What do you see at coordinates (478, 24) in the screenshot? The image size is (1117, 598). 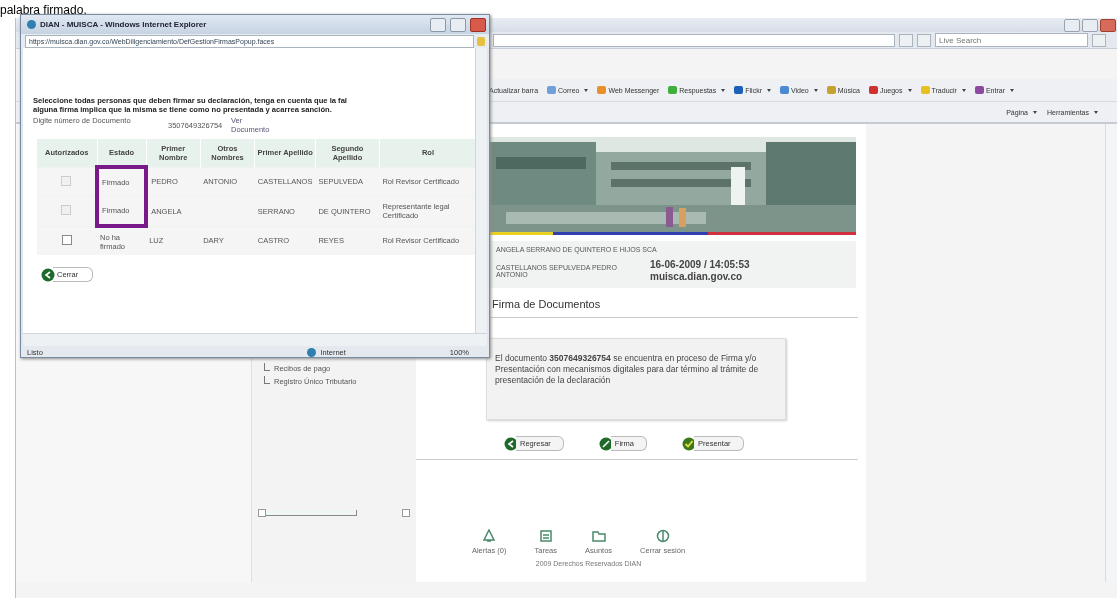 I see `close-button` at bounding box center [478, 24].